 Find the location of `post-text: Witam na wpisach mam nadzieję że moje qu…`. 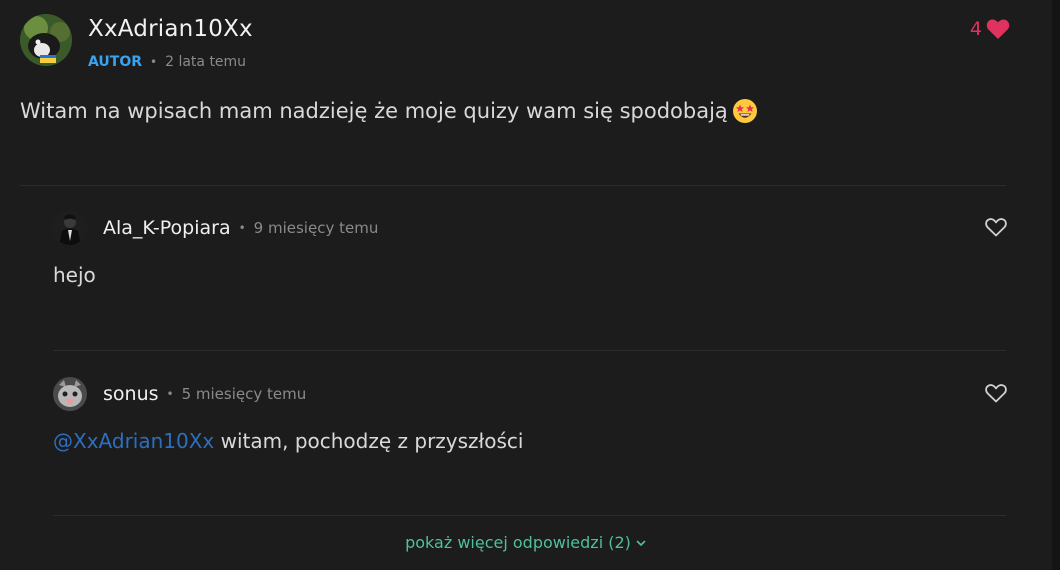

post-text: Witam na wpisach mam nadzieję że moje qu… is located at coordinates (374, 111).